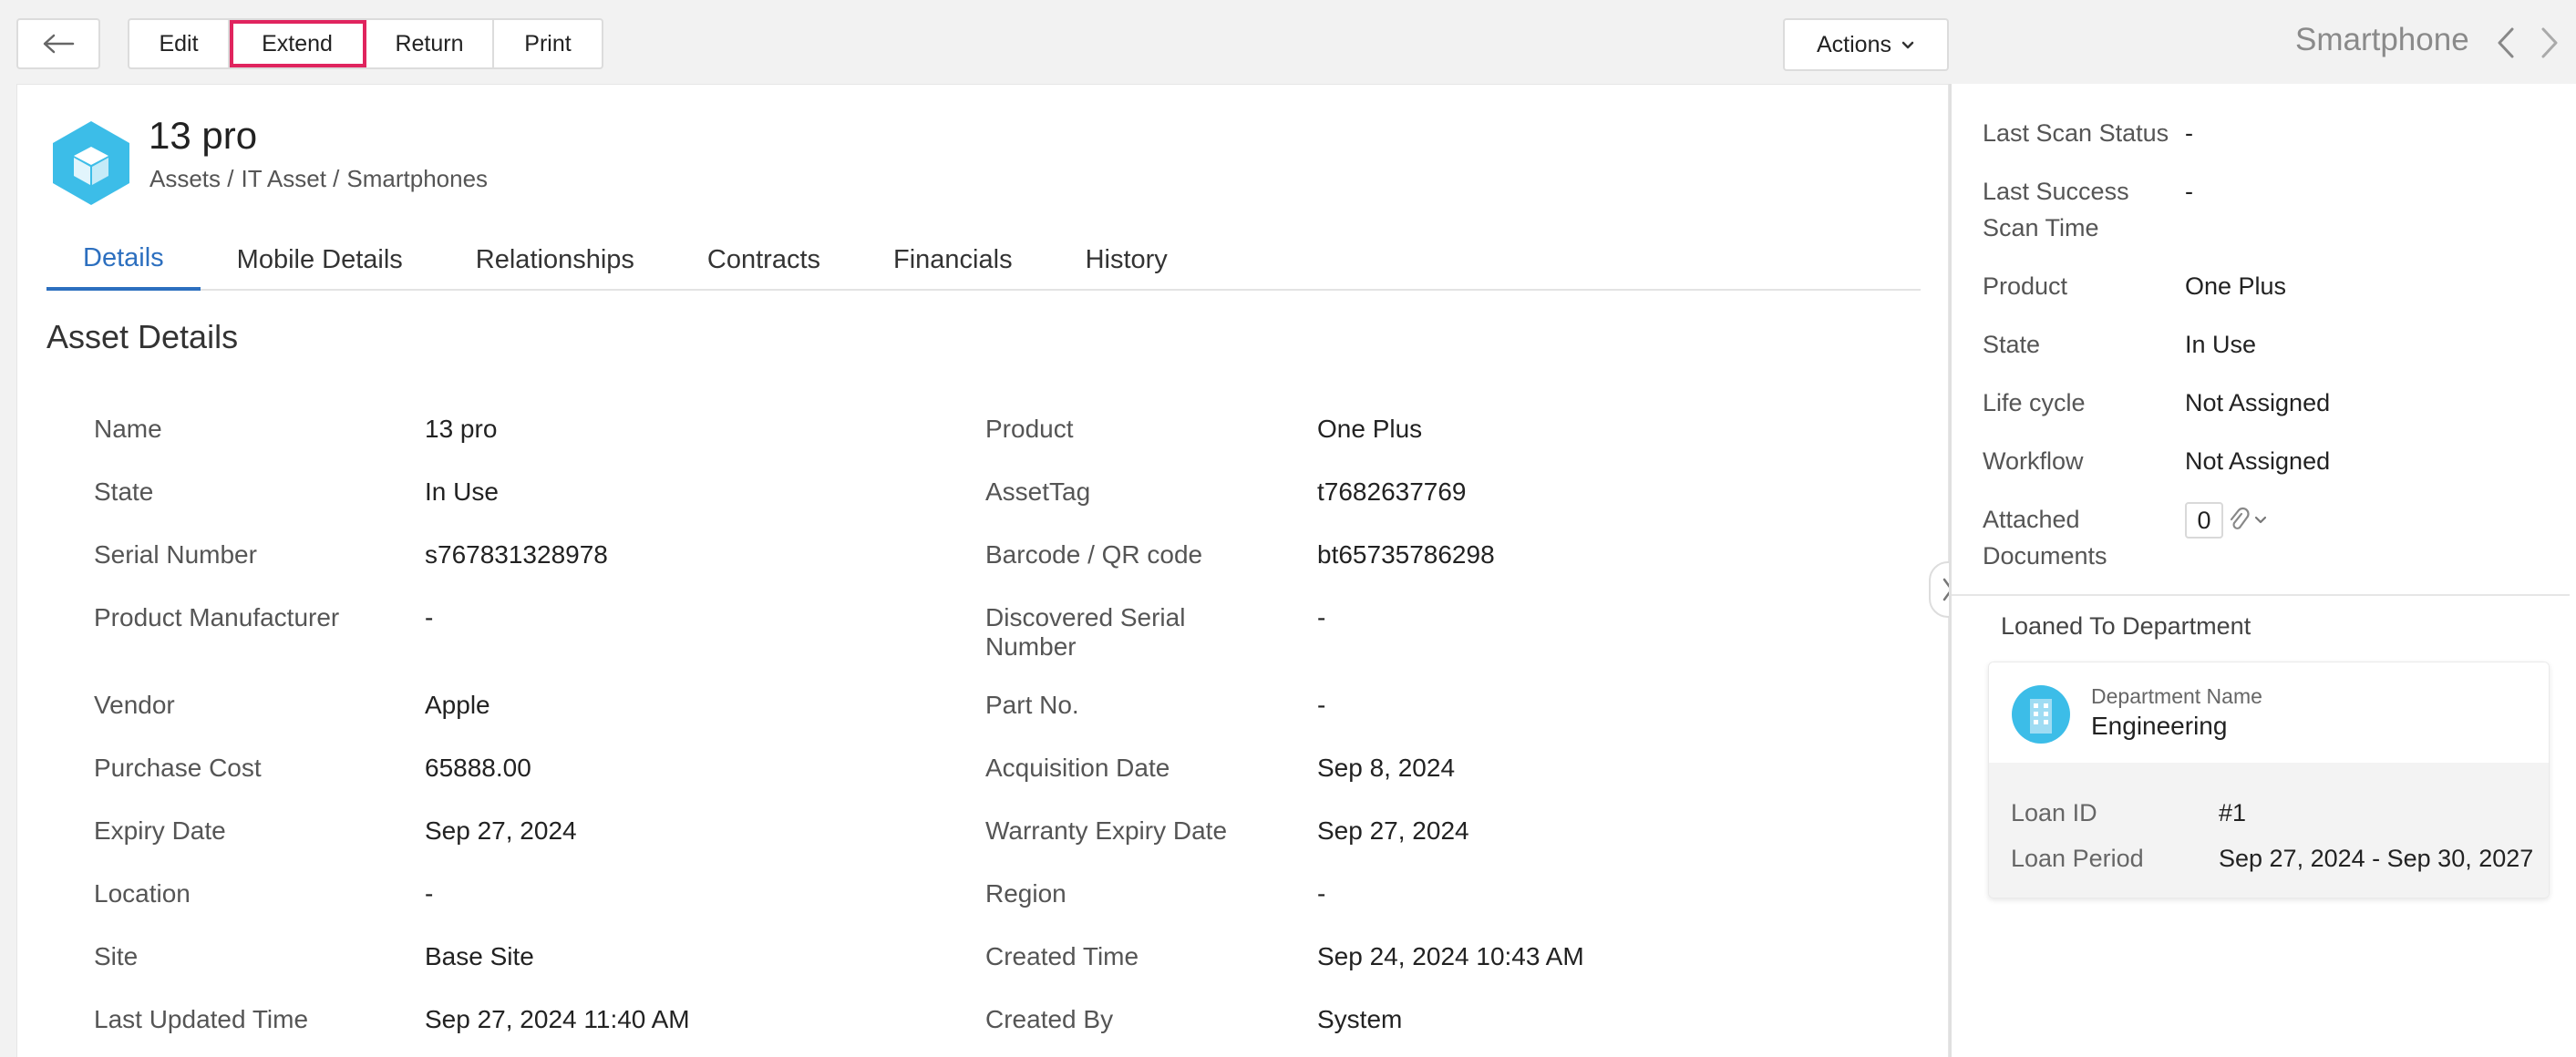 The width and height of the screenshot is (2576, 1057). Describe the element at coordinates (2506, 43) in the screenshot. I see `chevron-left-icon` at that location.